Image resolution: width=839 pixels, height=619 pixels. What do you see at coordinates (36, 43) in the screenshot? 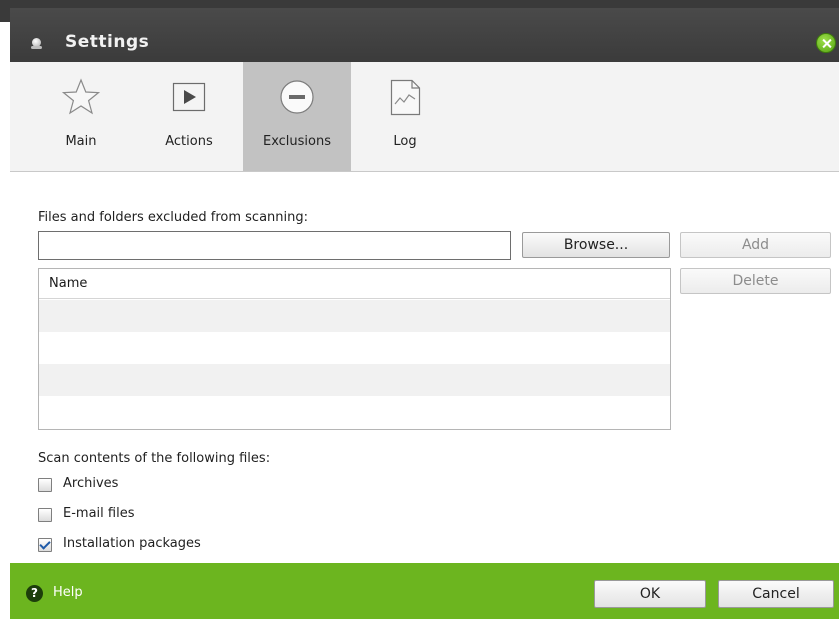
I see `app-icon` at bounding box center [36, 43].